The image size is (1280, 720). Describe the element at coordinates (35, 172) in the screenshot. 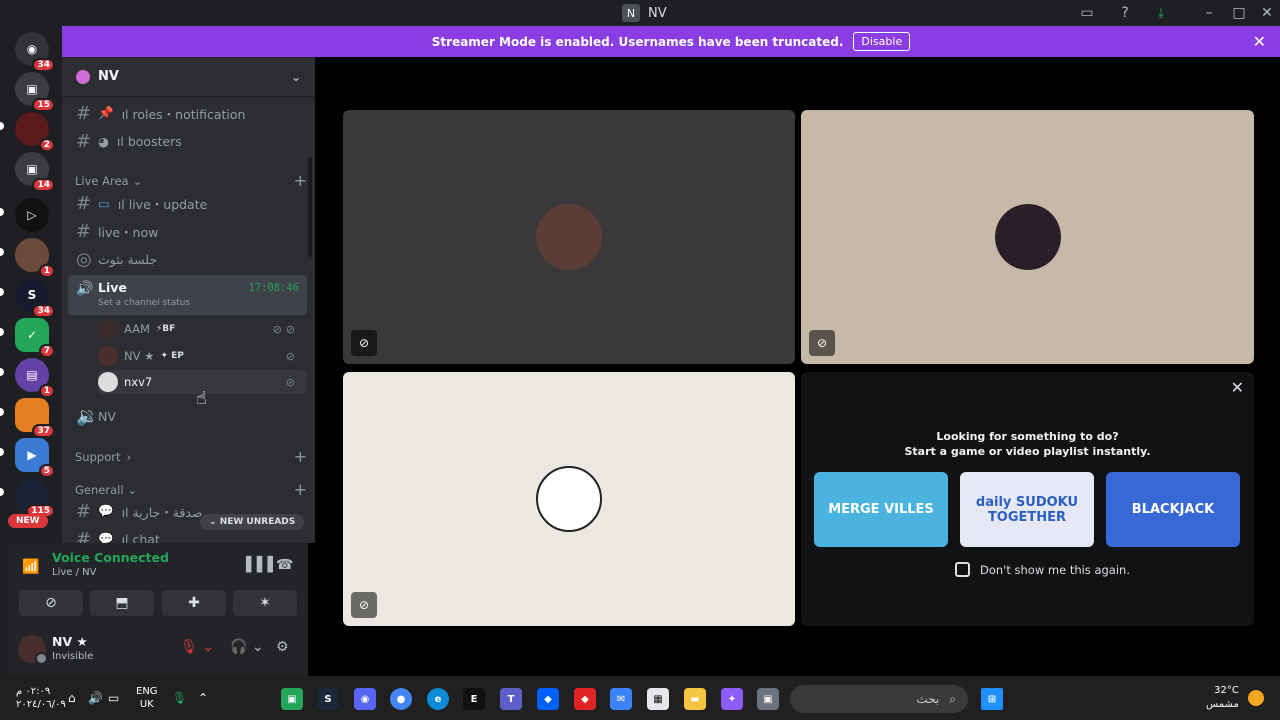

I see `server-icon-3: ▣ 14` at that location.